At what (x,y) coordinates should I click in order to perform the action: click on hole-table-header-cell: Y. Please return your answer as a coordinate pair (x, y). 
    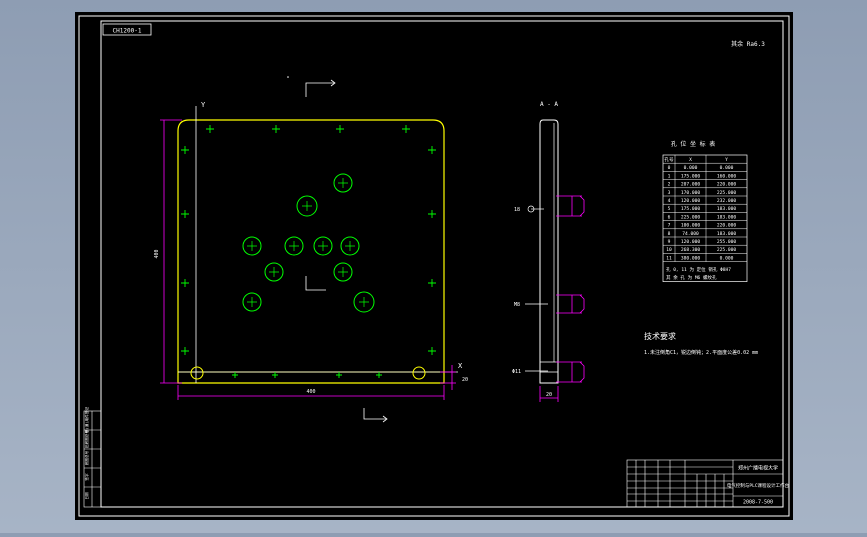
    Looking at the image, I should click on (726, 160).